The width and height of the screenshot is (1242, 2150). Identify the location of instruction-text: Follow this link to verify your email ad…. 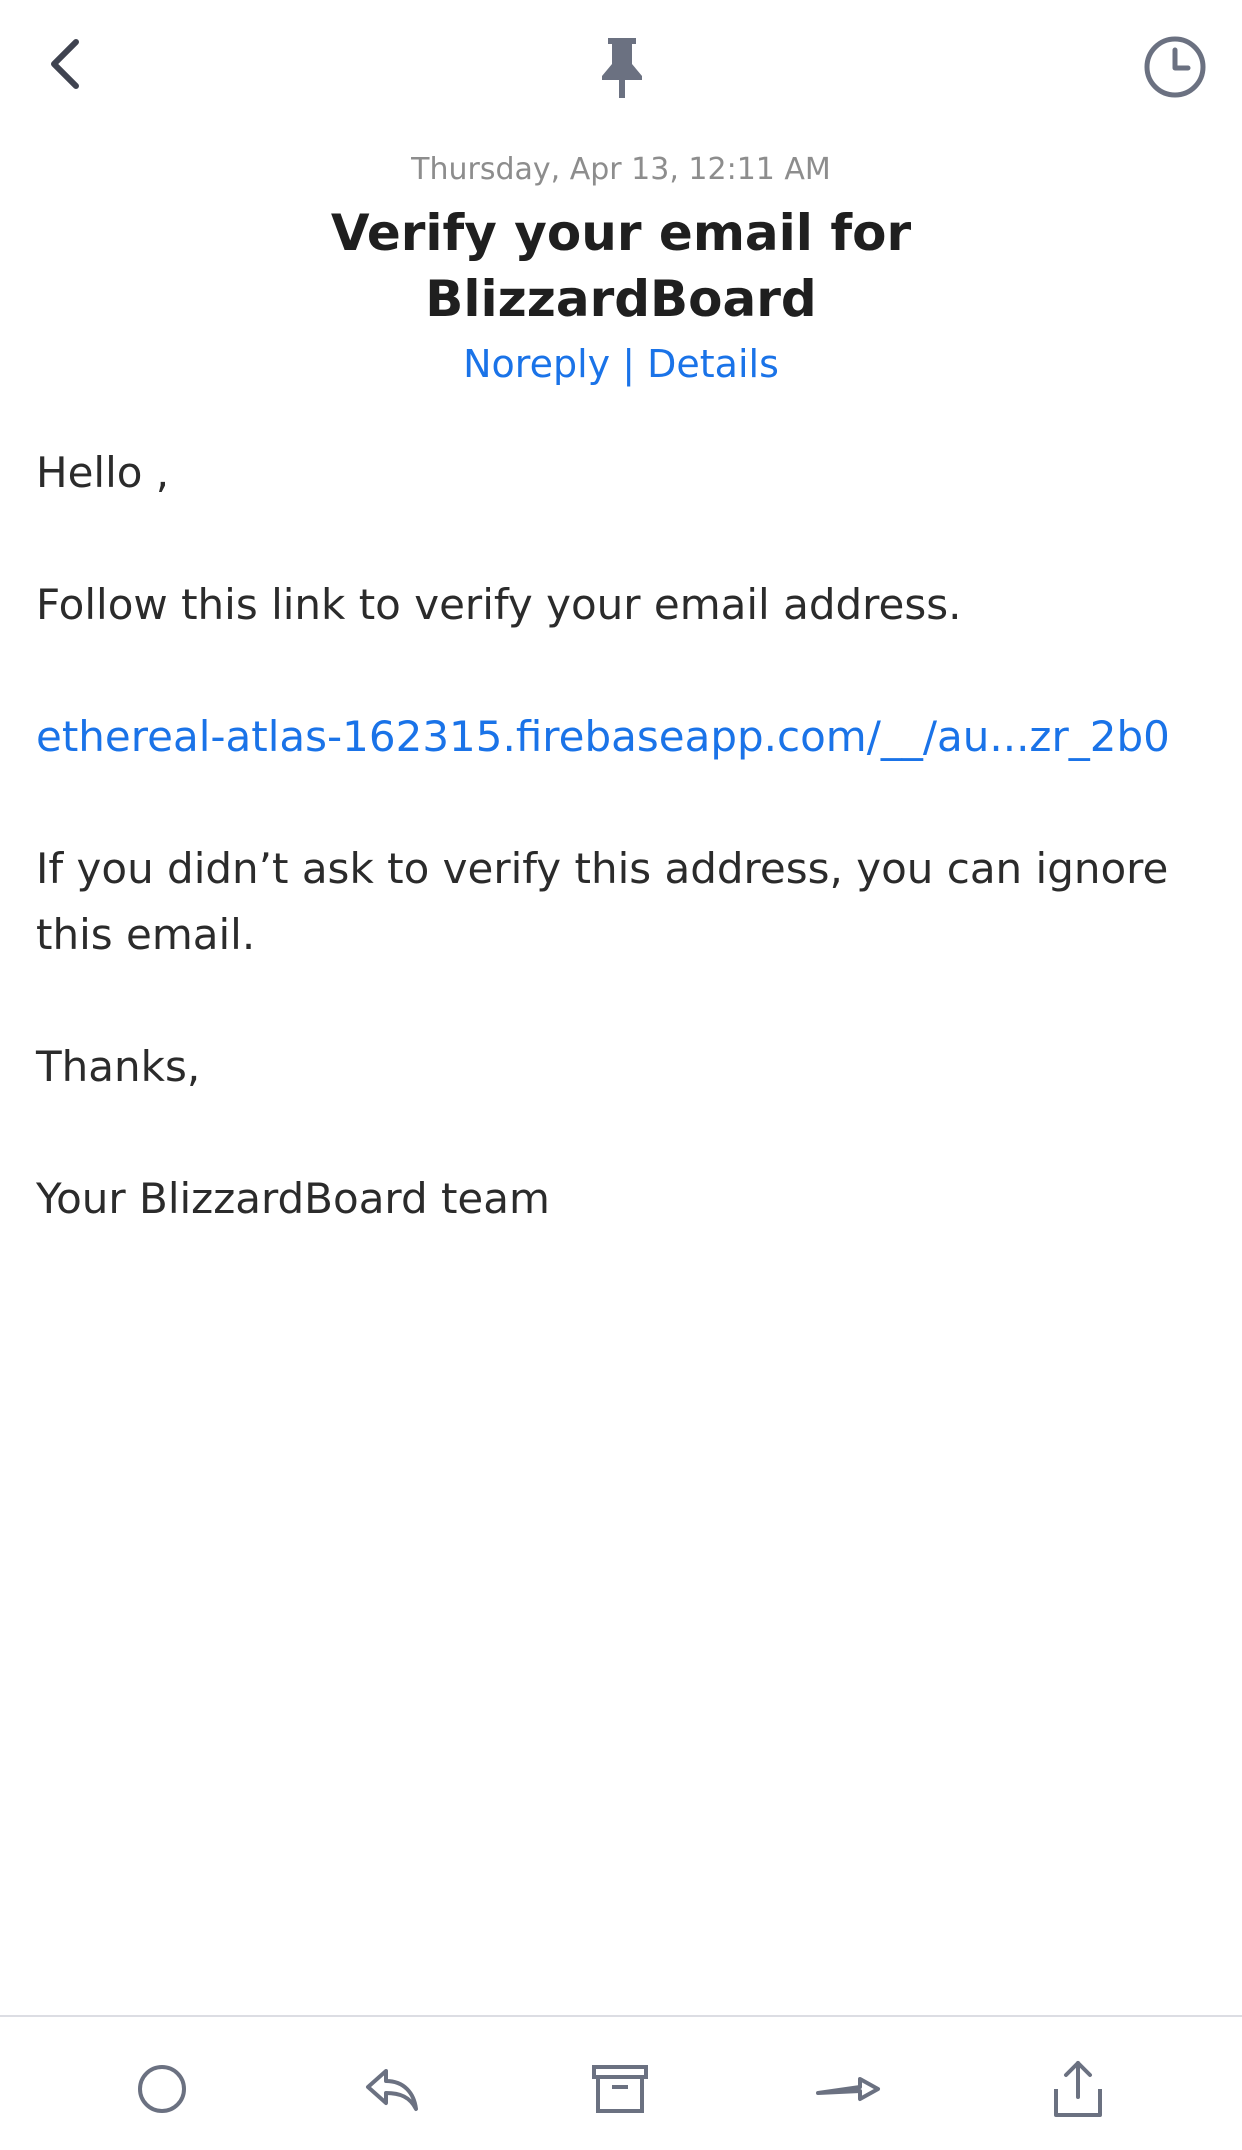
(499, 604).